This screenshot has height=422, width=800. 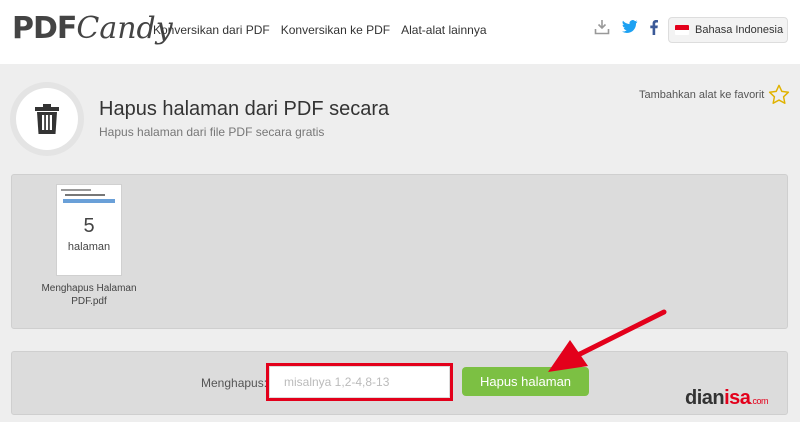 I want to click on watermark-part-a: dian, so click(x=705, y=398).